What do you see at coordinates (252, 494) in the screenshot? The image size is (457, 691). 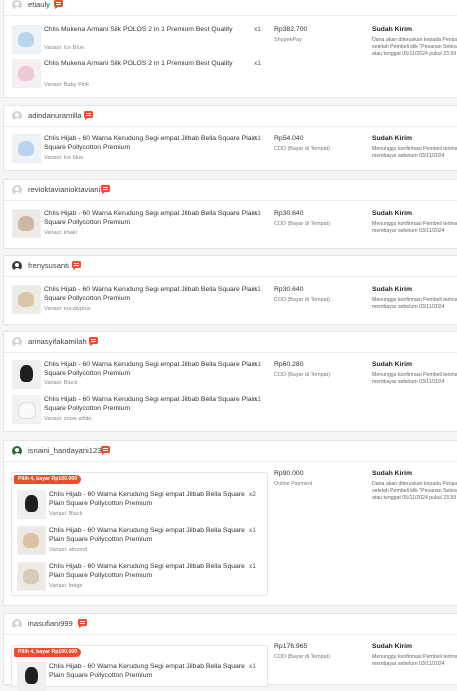 I see `product-quantity: x2` at bounding box center [252, 494].